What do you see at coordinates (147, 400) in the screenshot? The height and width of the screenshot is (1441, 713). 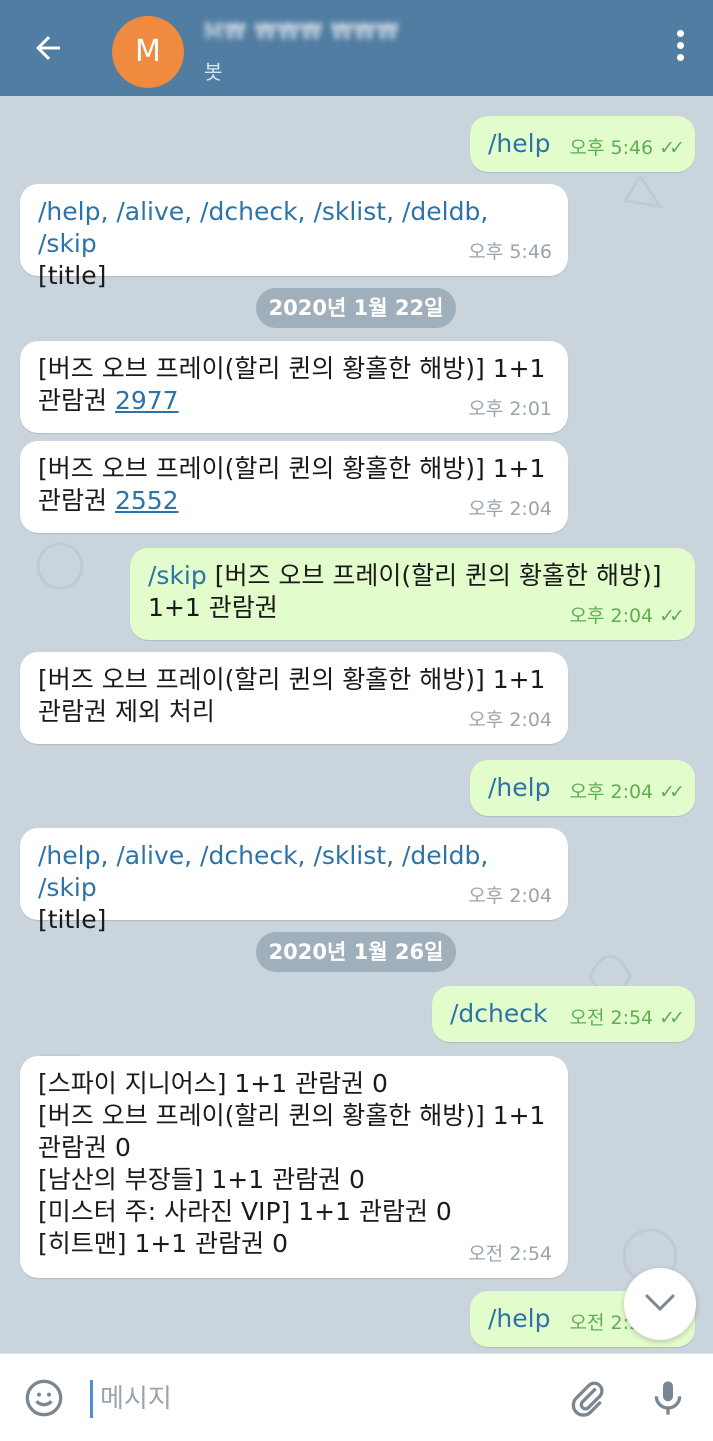 I see `message-number-link: 2977` at bounding box center [147, 400].